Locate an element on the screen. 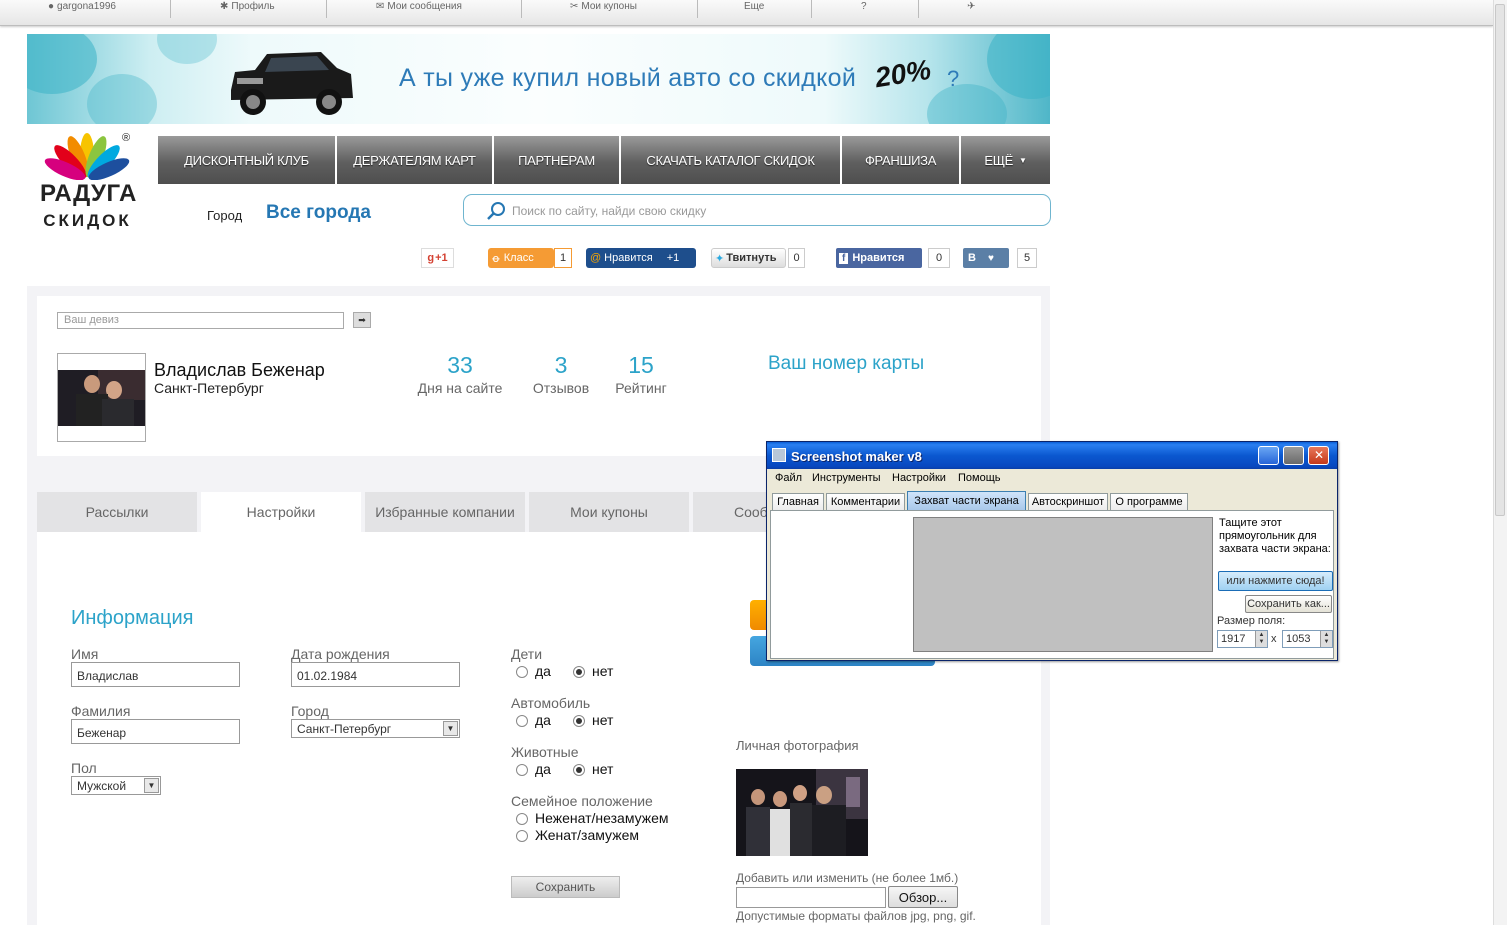 This screenshot has height=925, width=1507. tab-favorite-companies: Избранные компании is located at coordinates (445, 512).